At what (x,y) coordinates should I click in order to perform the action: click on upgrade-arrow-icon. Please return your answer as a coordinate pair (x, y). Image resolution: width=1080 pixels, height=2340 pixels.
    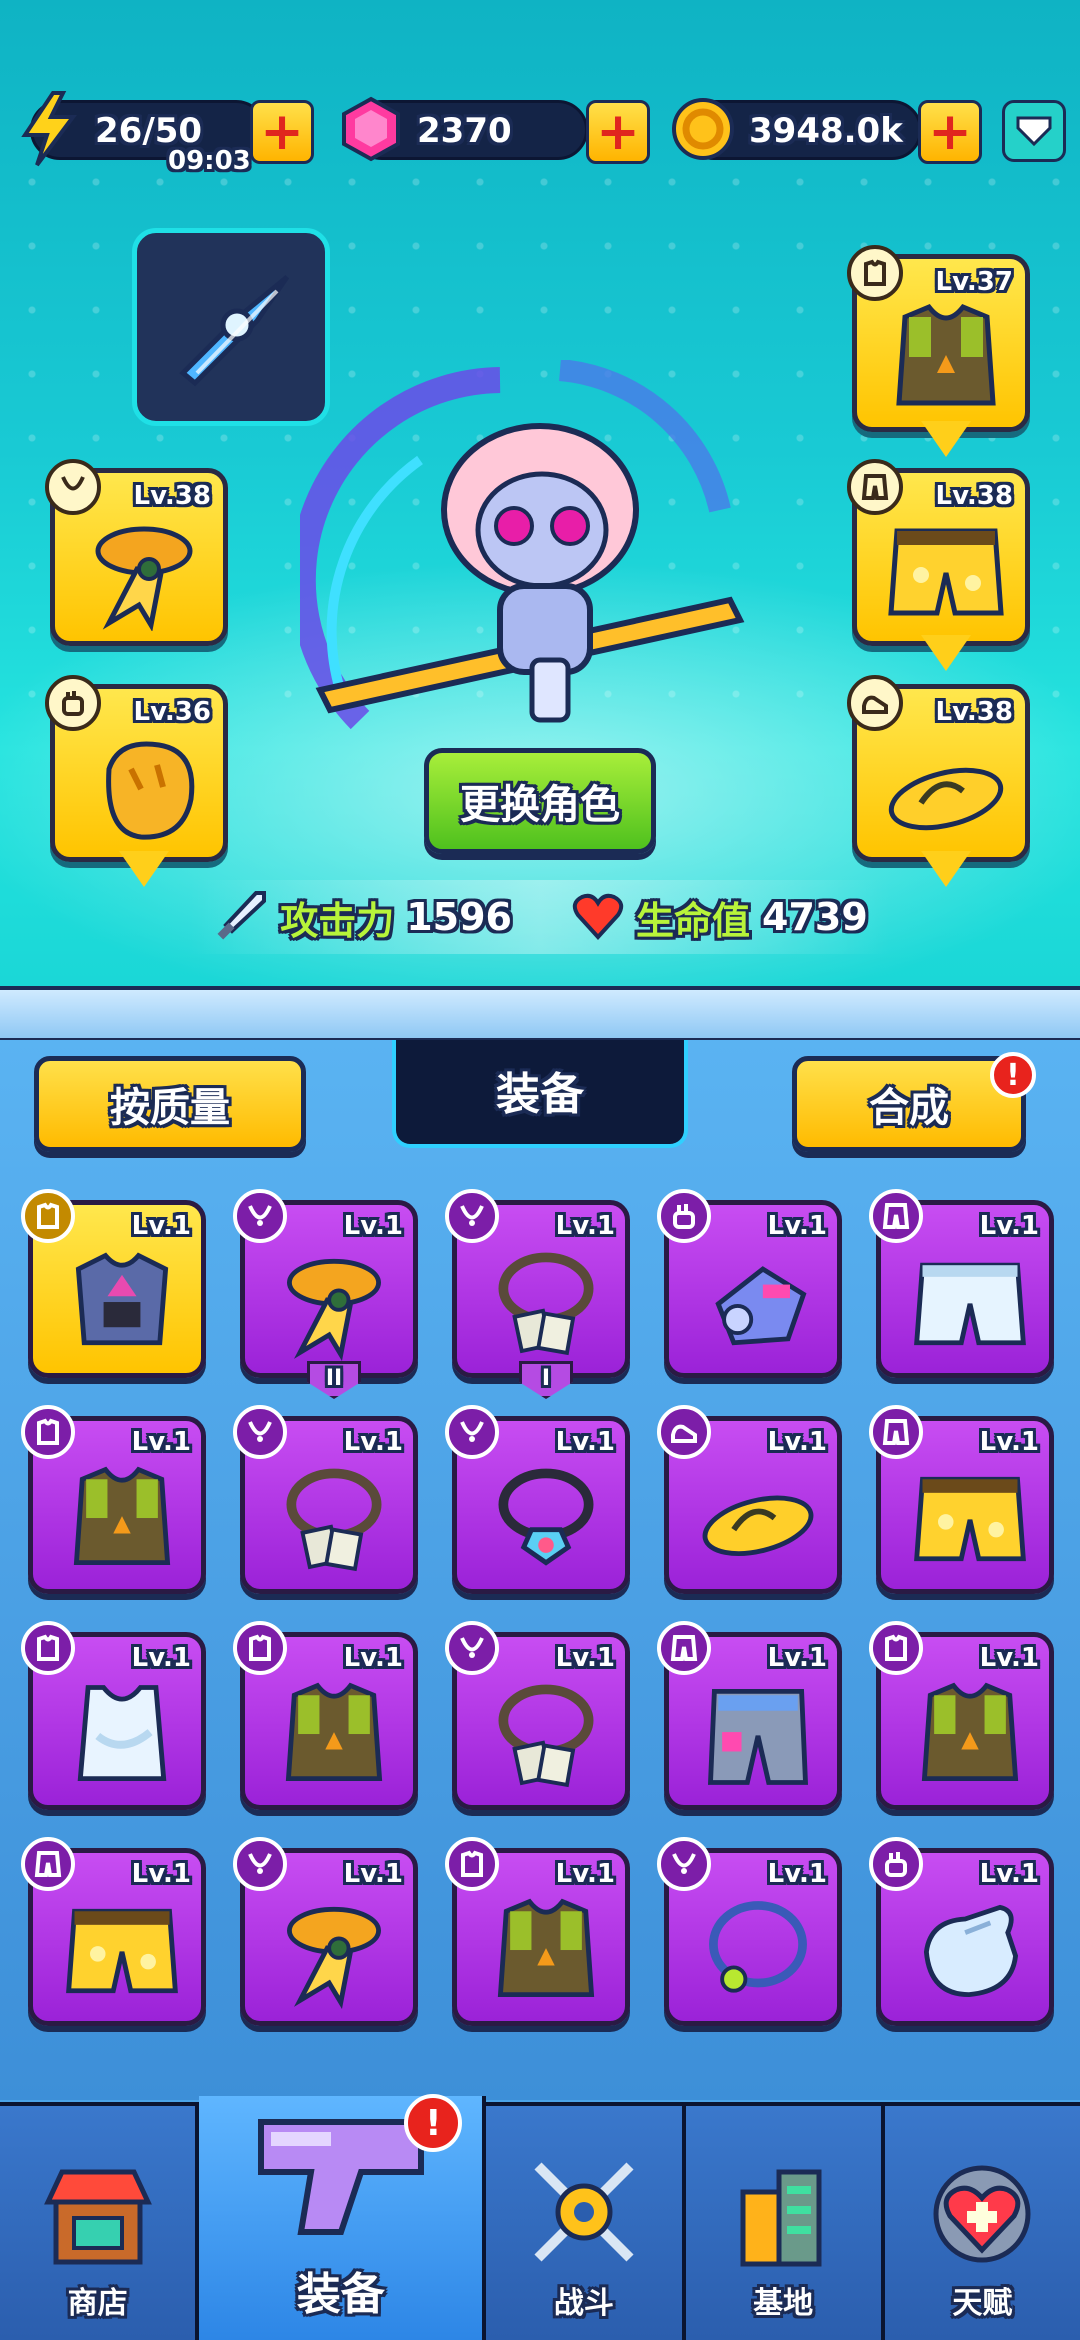
    Looking at the image, I should click on (946, 439).